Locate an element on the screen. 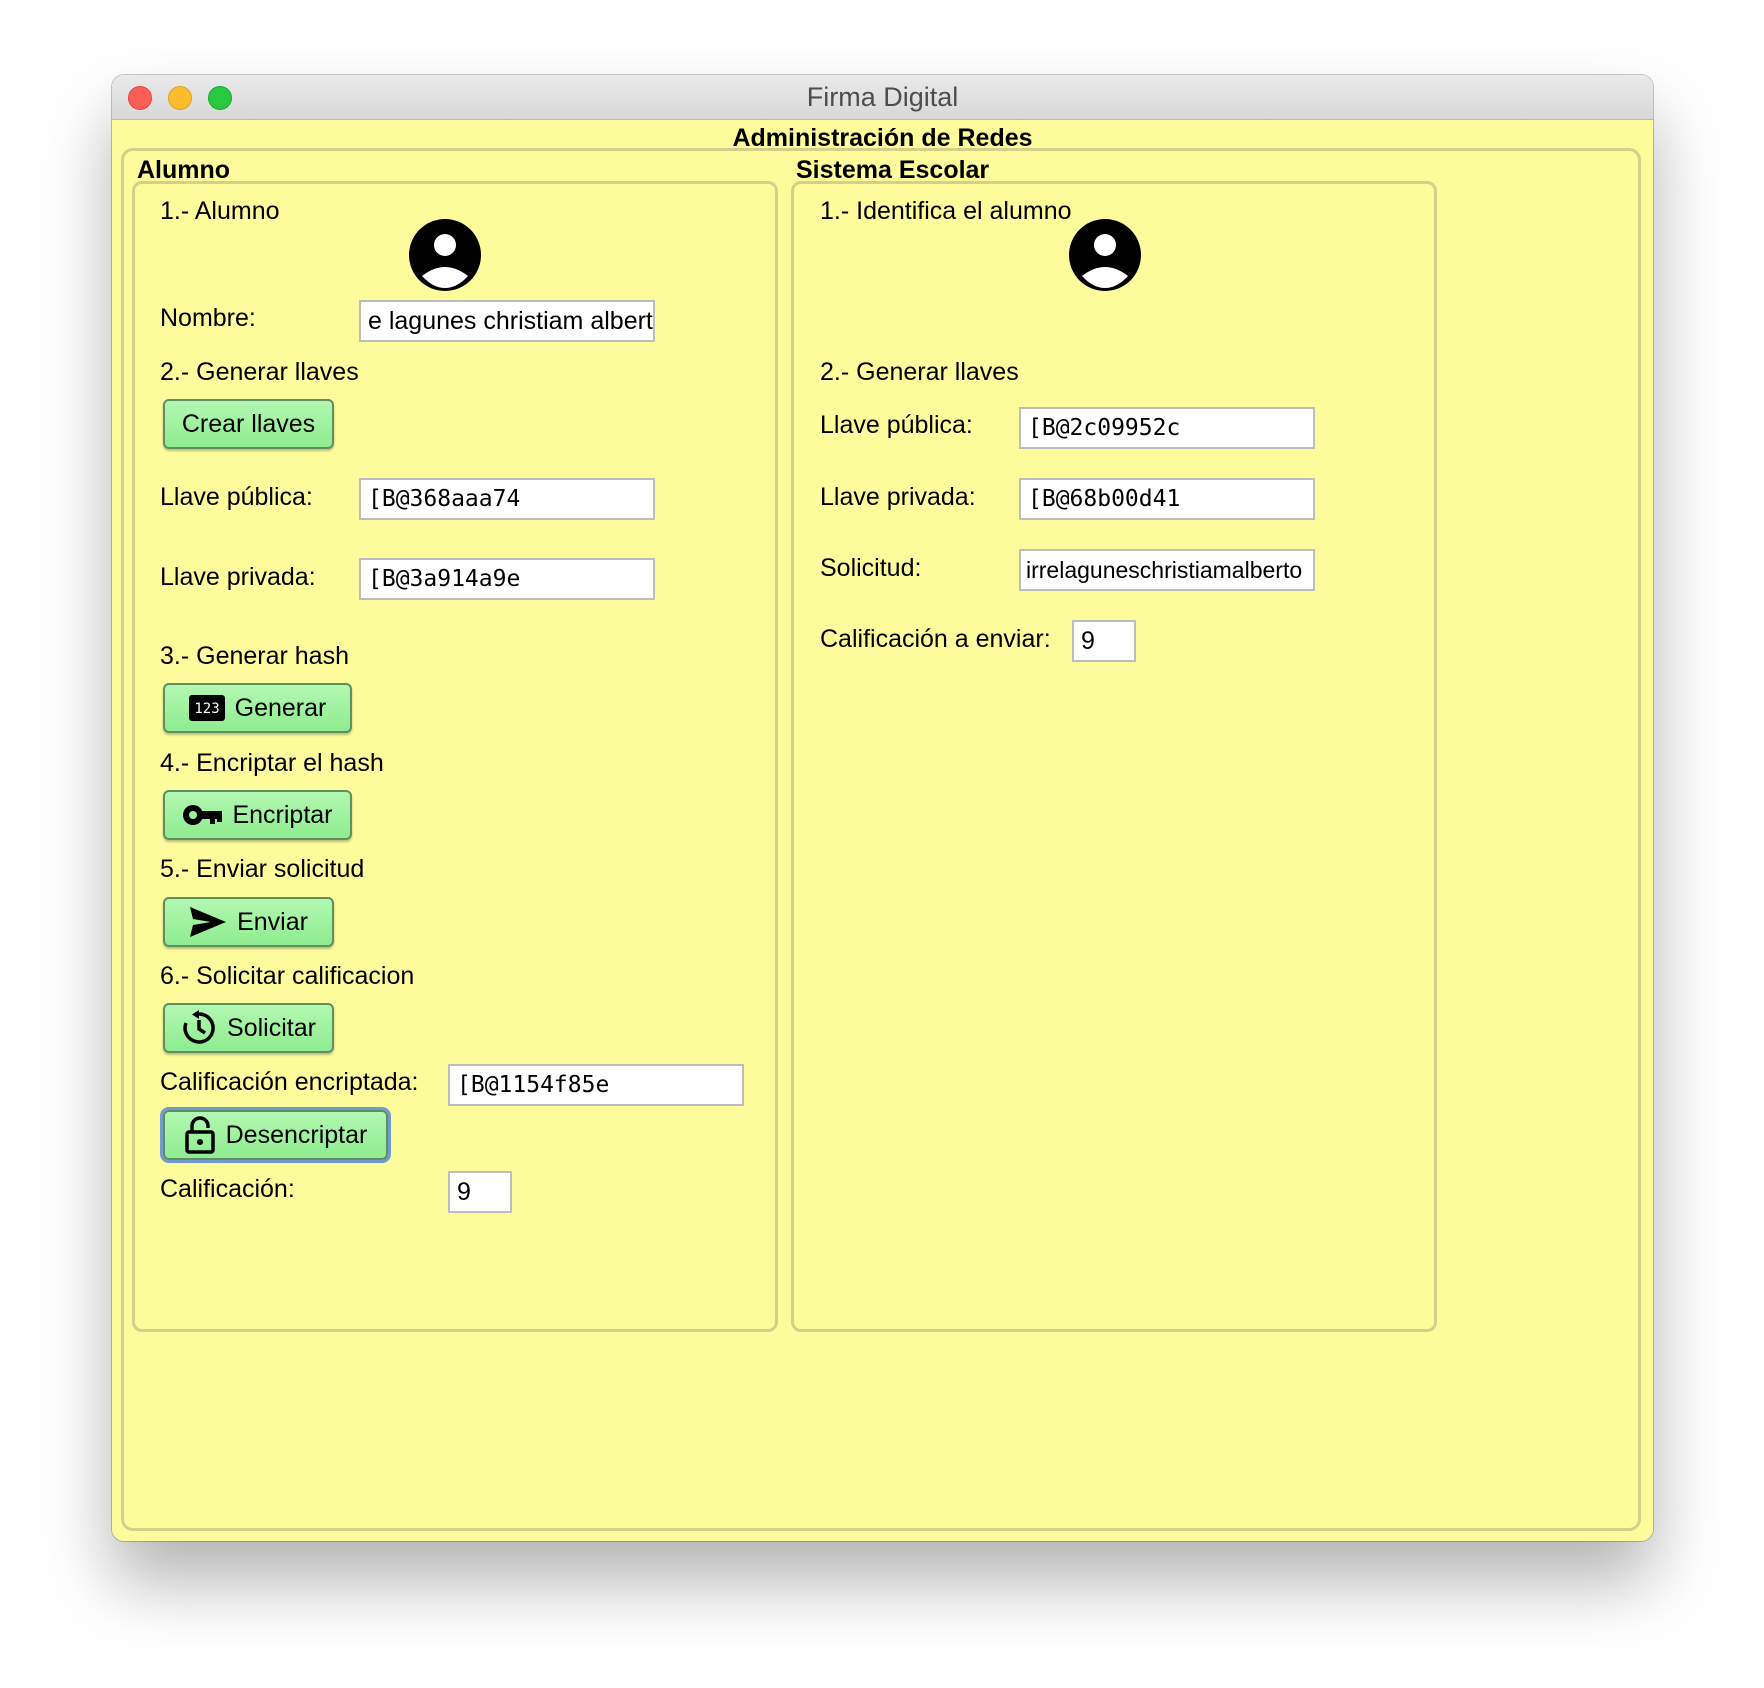 The height and width of the screenshot is (1688, 1764). calificacion-label: Calificación: is located at coordinates (227, 1189).